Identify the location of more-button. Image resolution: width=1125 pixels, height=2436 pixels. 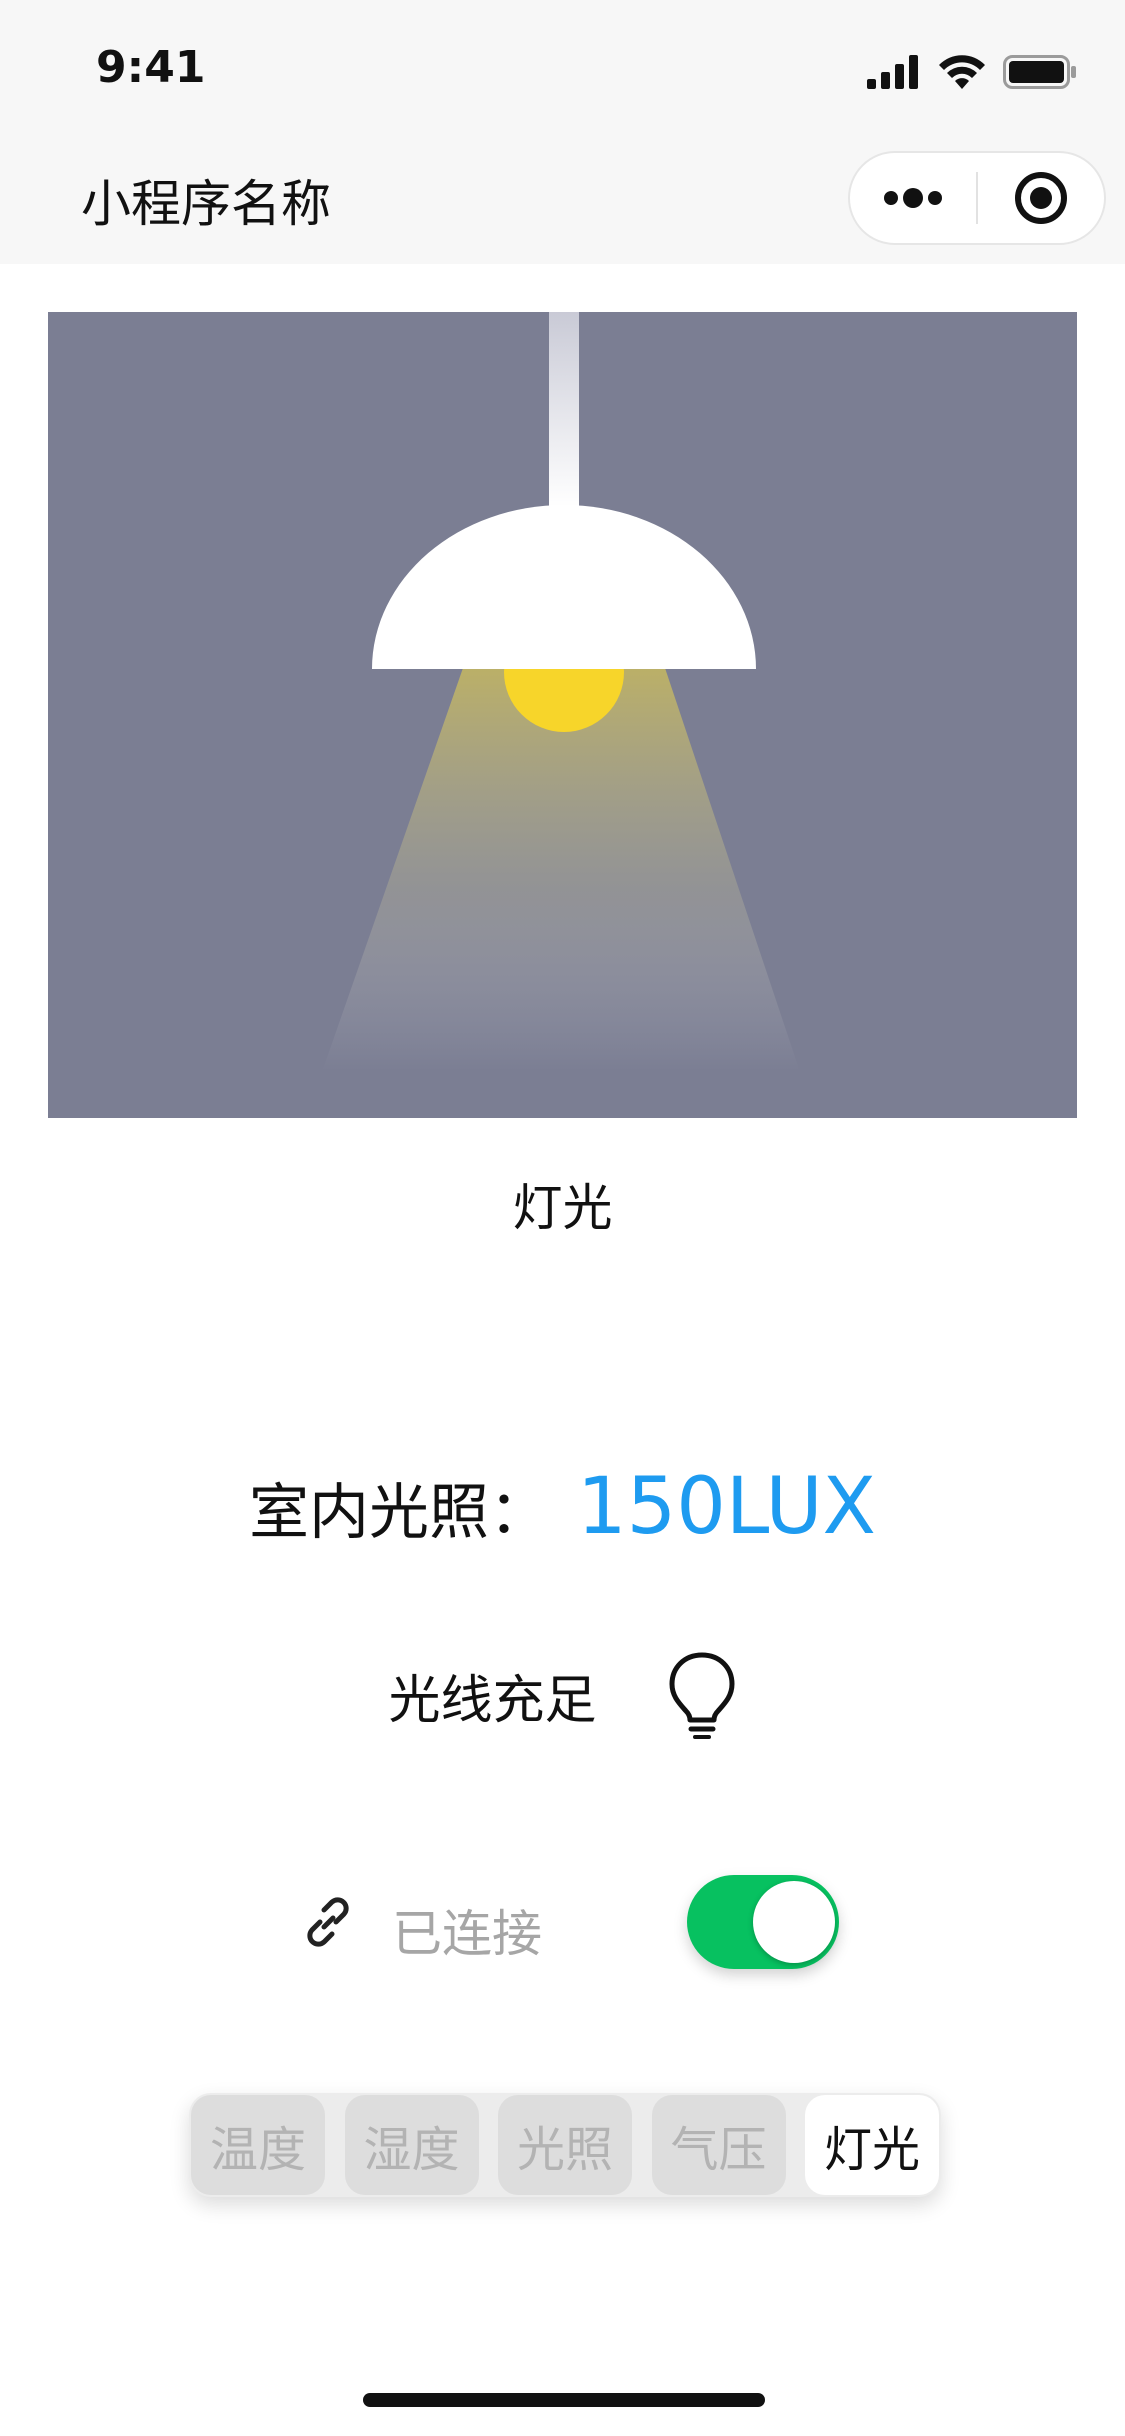
(913, 198).